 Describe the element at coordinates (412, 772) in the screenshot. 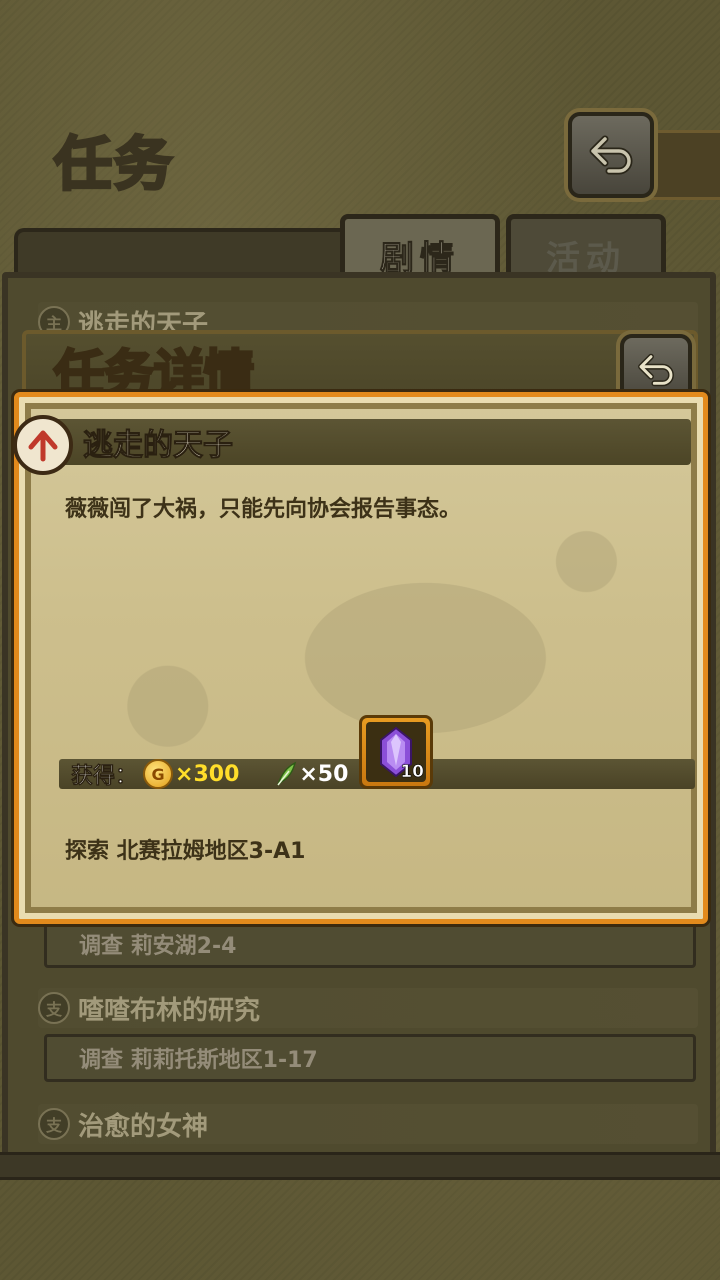

I see `gem-count: 10` at that location.